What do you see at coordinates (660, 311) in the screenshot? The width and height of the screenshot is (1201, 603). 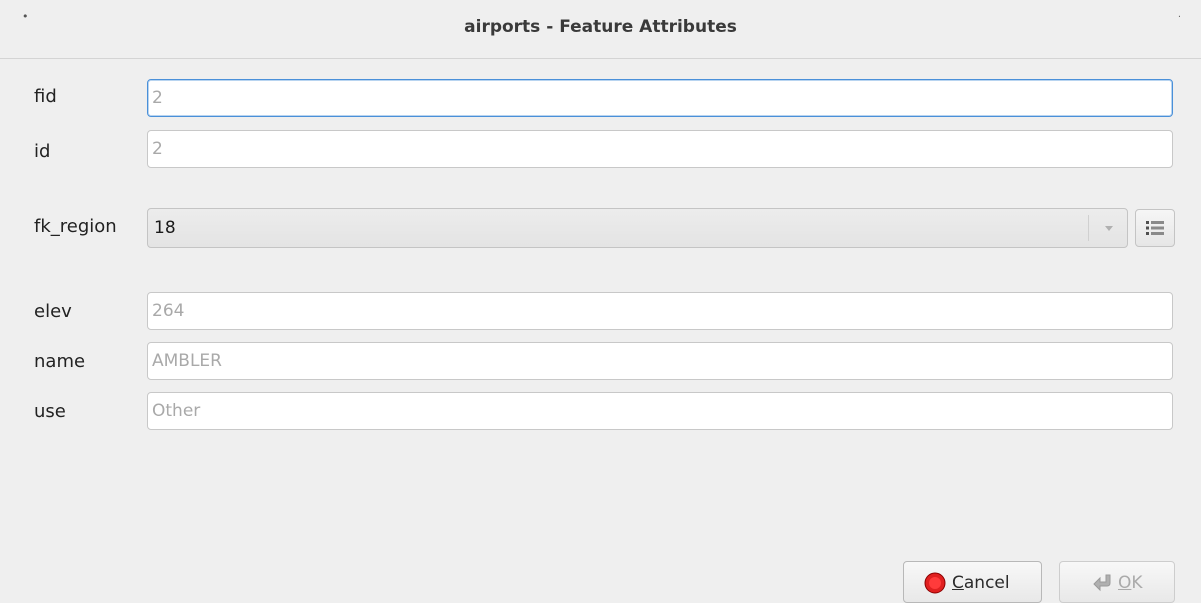 I see `elev-field` at bounding box center [660, 311].